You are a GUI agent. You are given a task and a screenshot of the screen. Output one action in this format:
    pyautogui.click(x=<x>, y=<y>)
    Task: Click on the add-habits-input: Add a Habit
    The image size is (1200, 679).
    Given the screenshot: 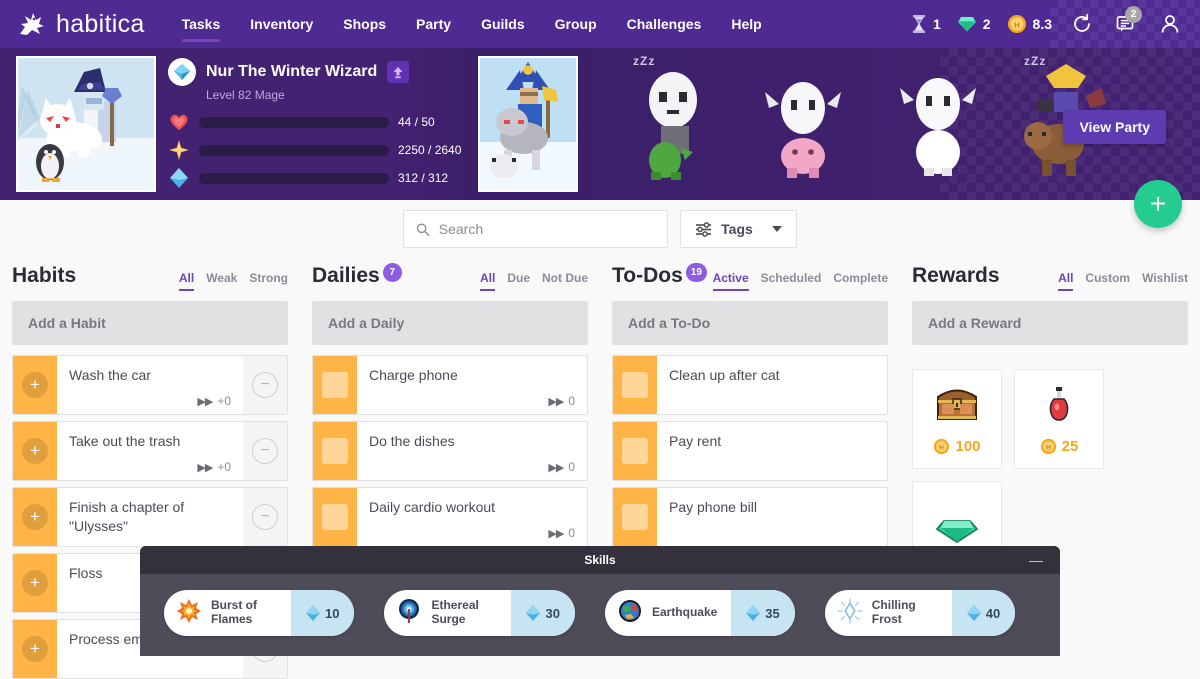 What is the action you would take?
    pyautogui.click(x=150, y=323)
    